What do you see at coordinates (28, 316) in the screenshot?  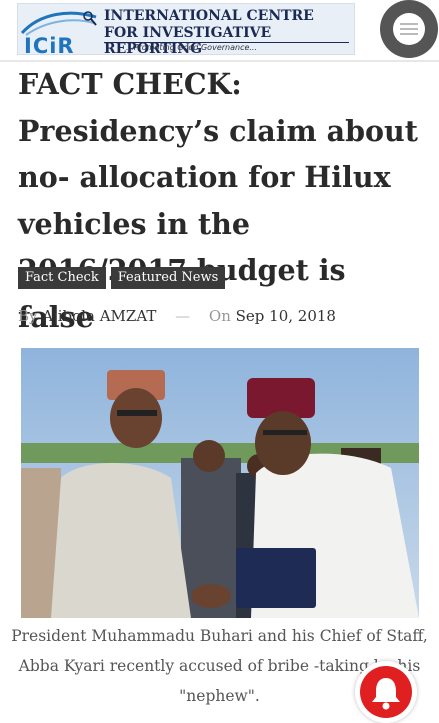 I see `byline-prefix: By` at bounding box center [28, 316].